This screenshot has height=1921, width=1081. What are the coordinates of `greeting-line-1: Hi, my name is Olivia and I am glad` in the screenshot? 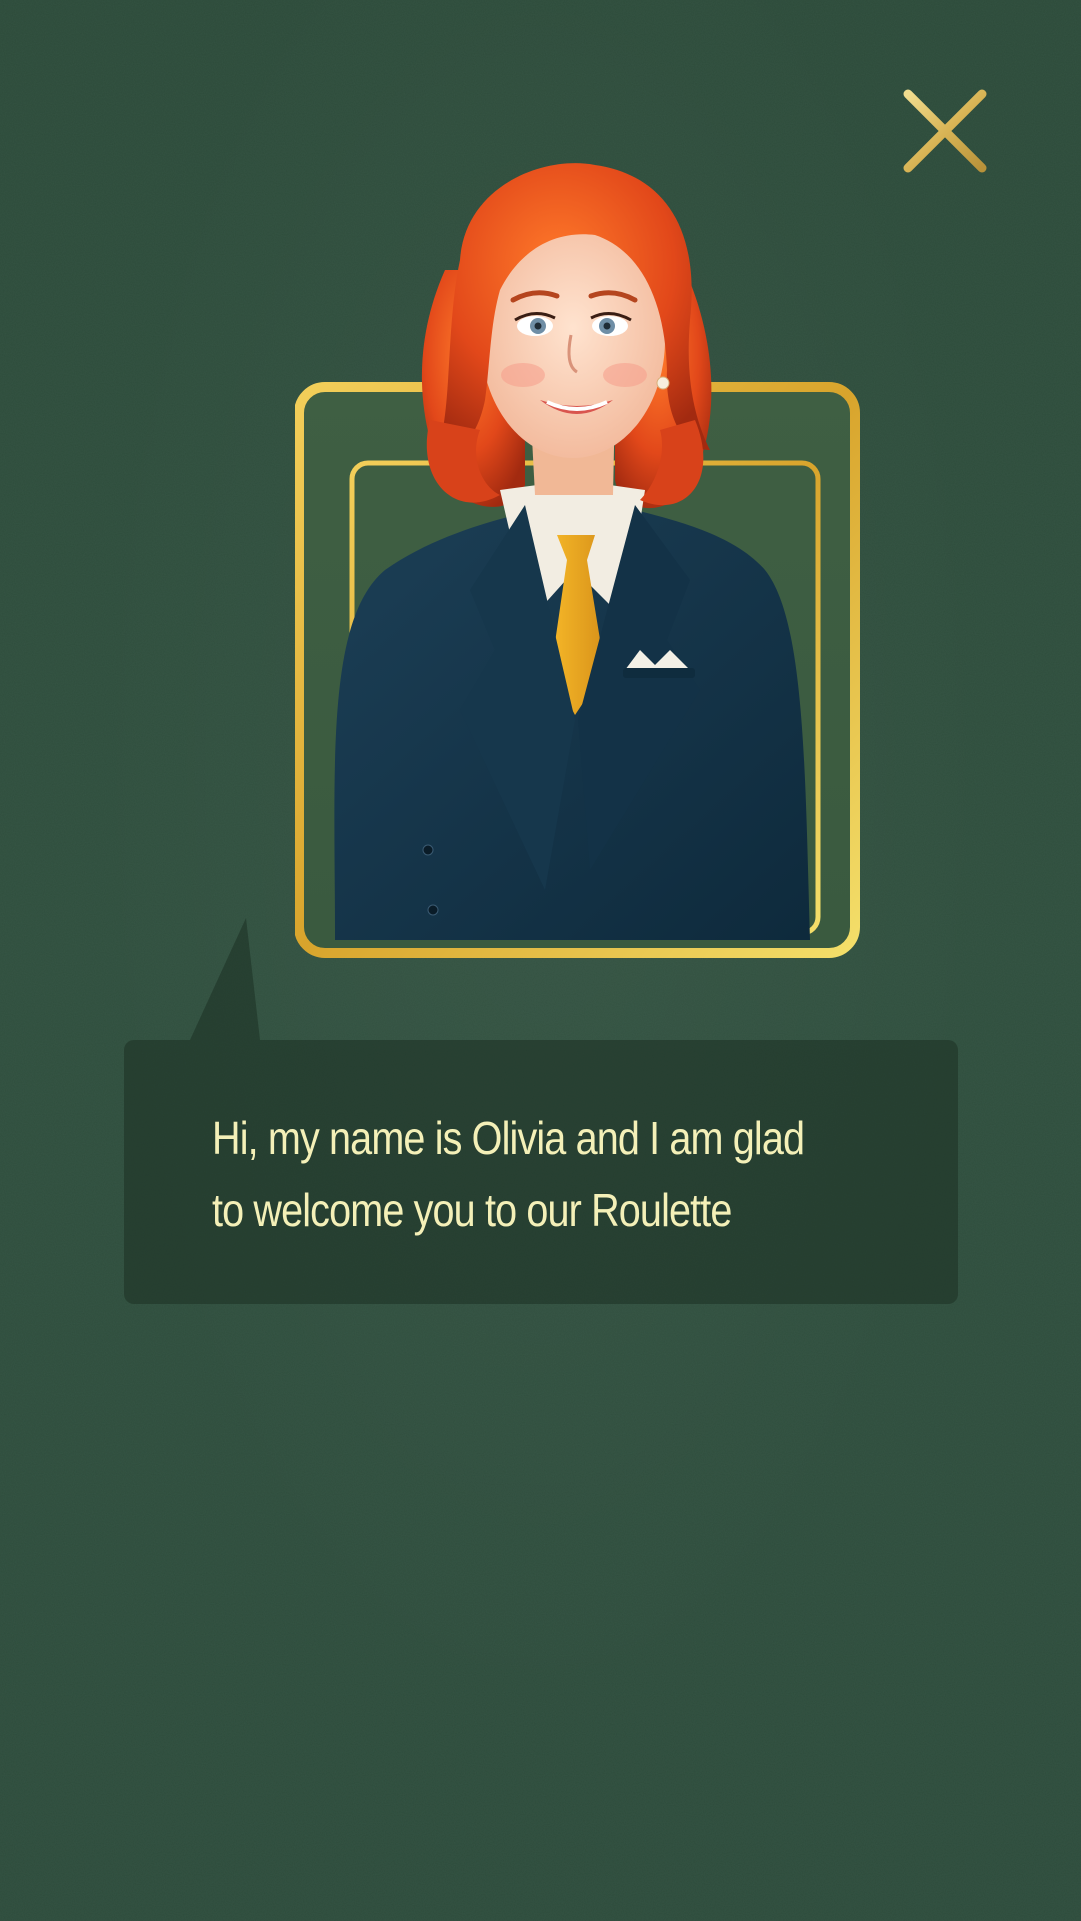 It's located at (508, 1138).